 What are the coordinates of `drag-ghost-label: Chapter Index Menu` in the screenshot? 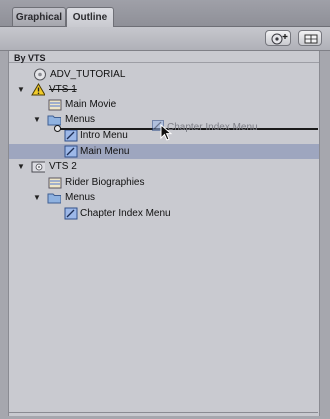 It's located at (212, 127).